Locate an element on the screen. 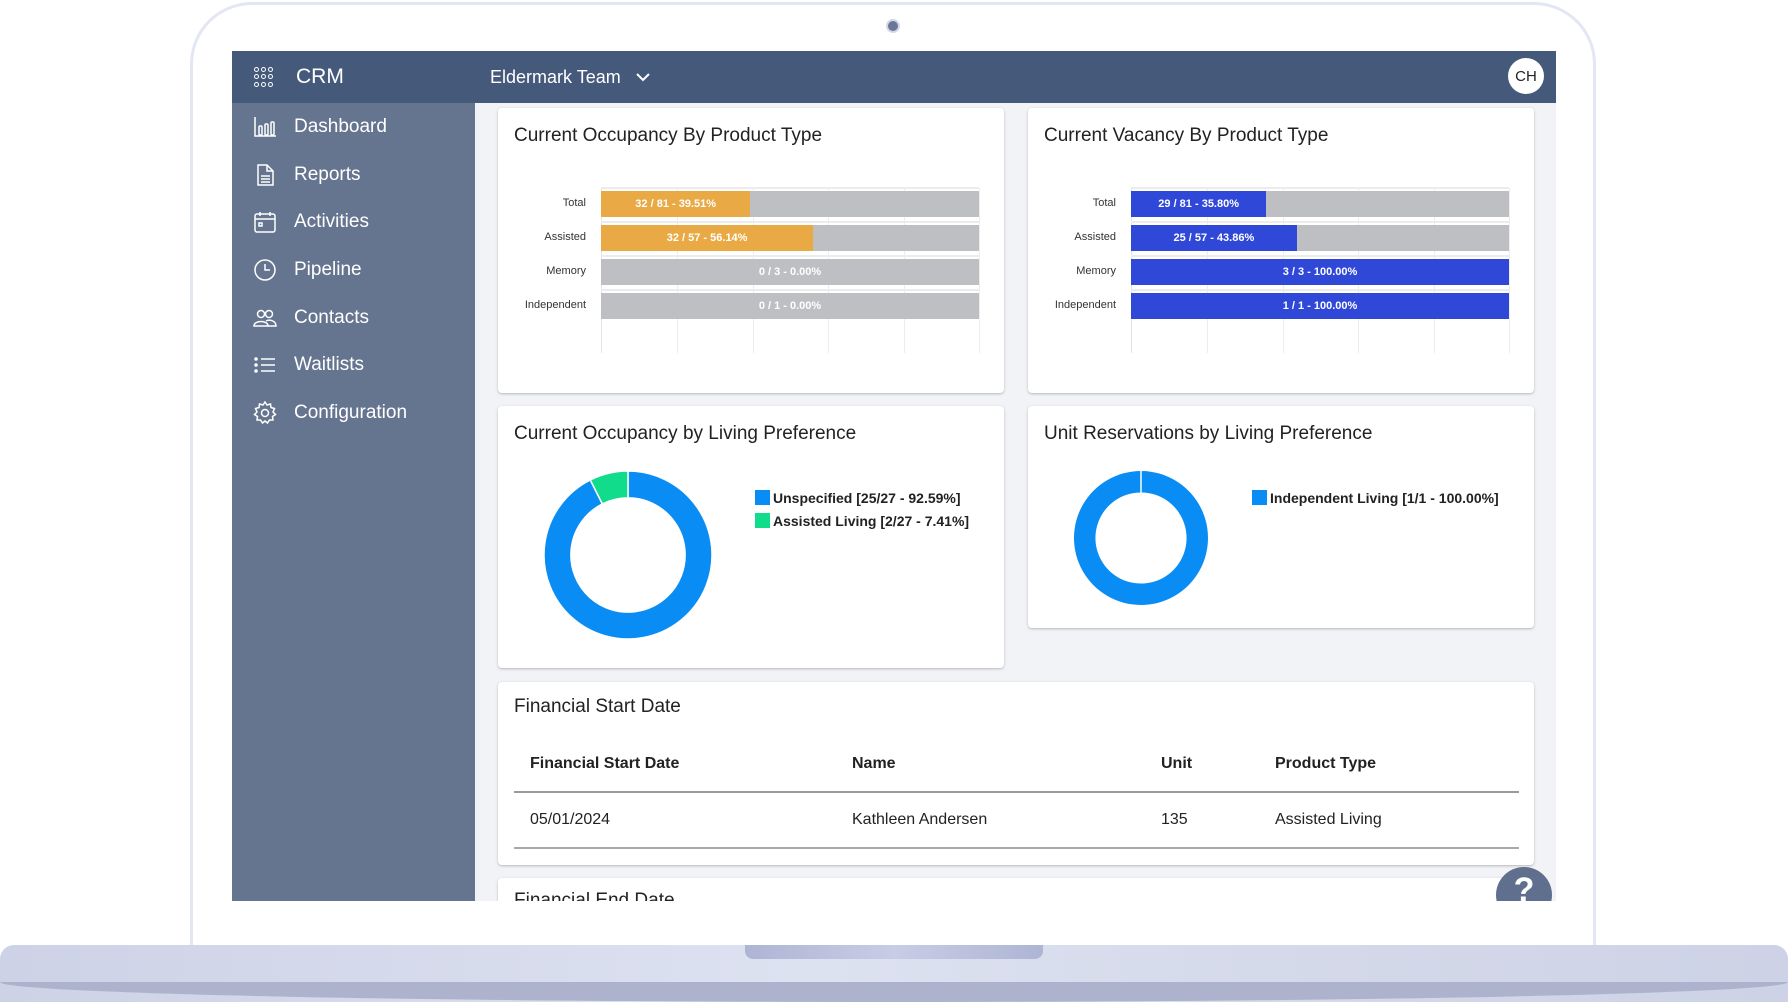 This screenshot has height=1002, width=1788. bar-row: Assisted 25 / 57 - 43.86% is located at coordinates (1281, 237).